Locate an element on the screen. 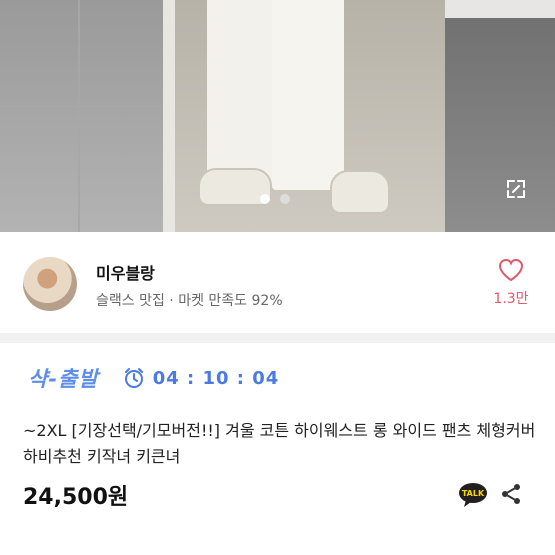 Image resolution: width=555 pixels, height=555 pixels. photo-shoe-right is located at coordinates (360, 192).